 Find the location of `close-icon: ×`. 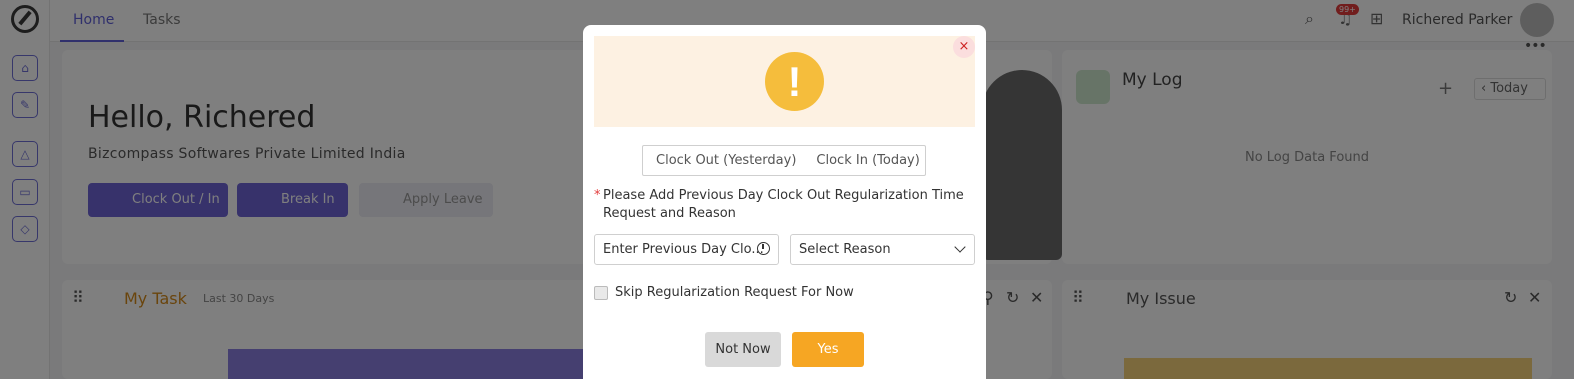

close-icon: × is located at coordinates (964, 47).